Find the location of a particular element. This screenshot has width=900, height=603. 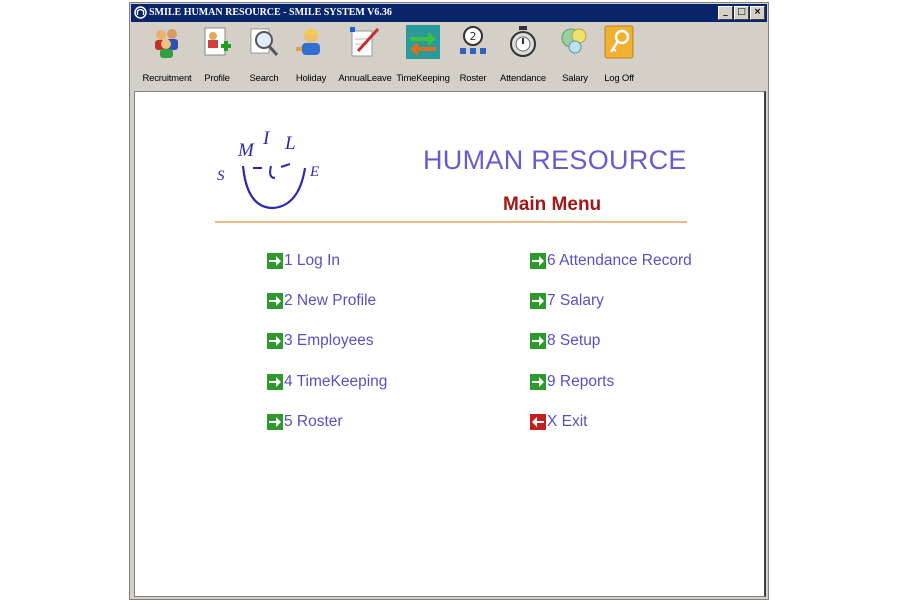

toolbar-annualleave-button: AnnualLeave is located at coordinates (365, 56).